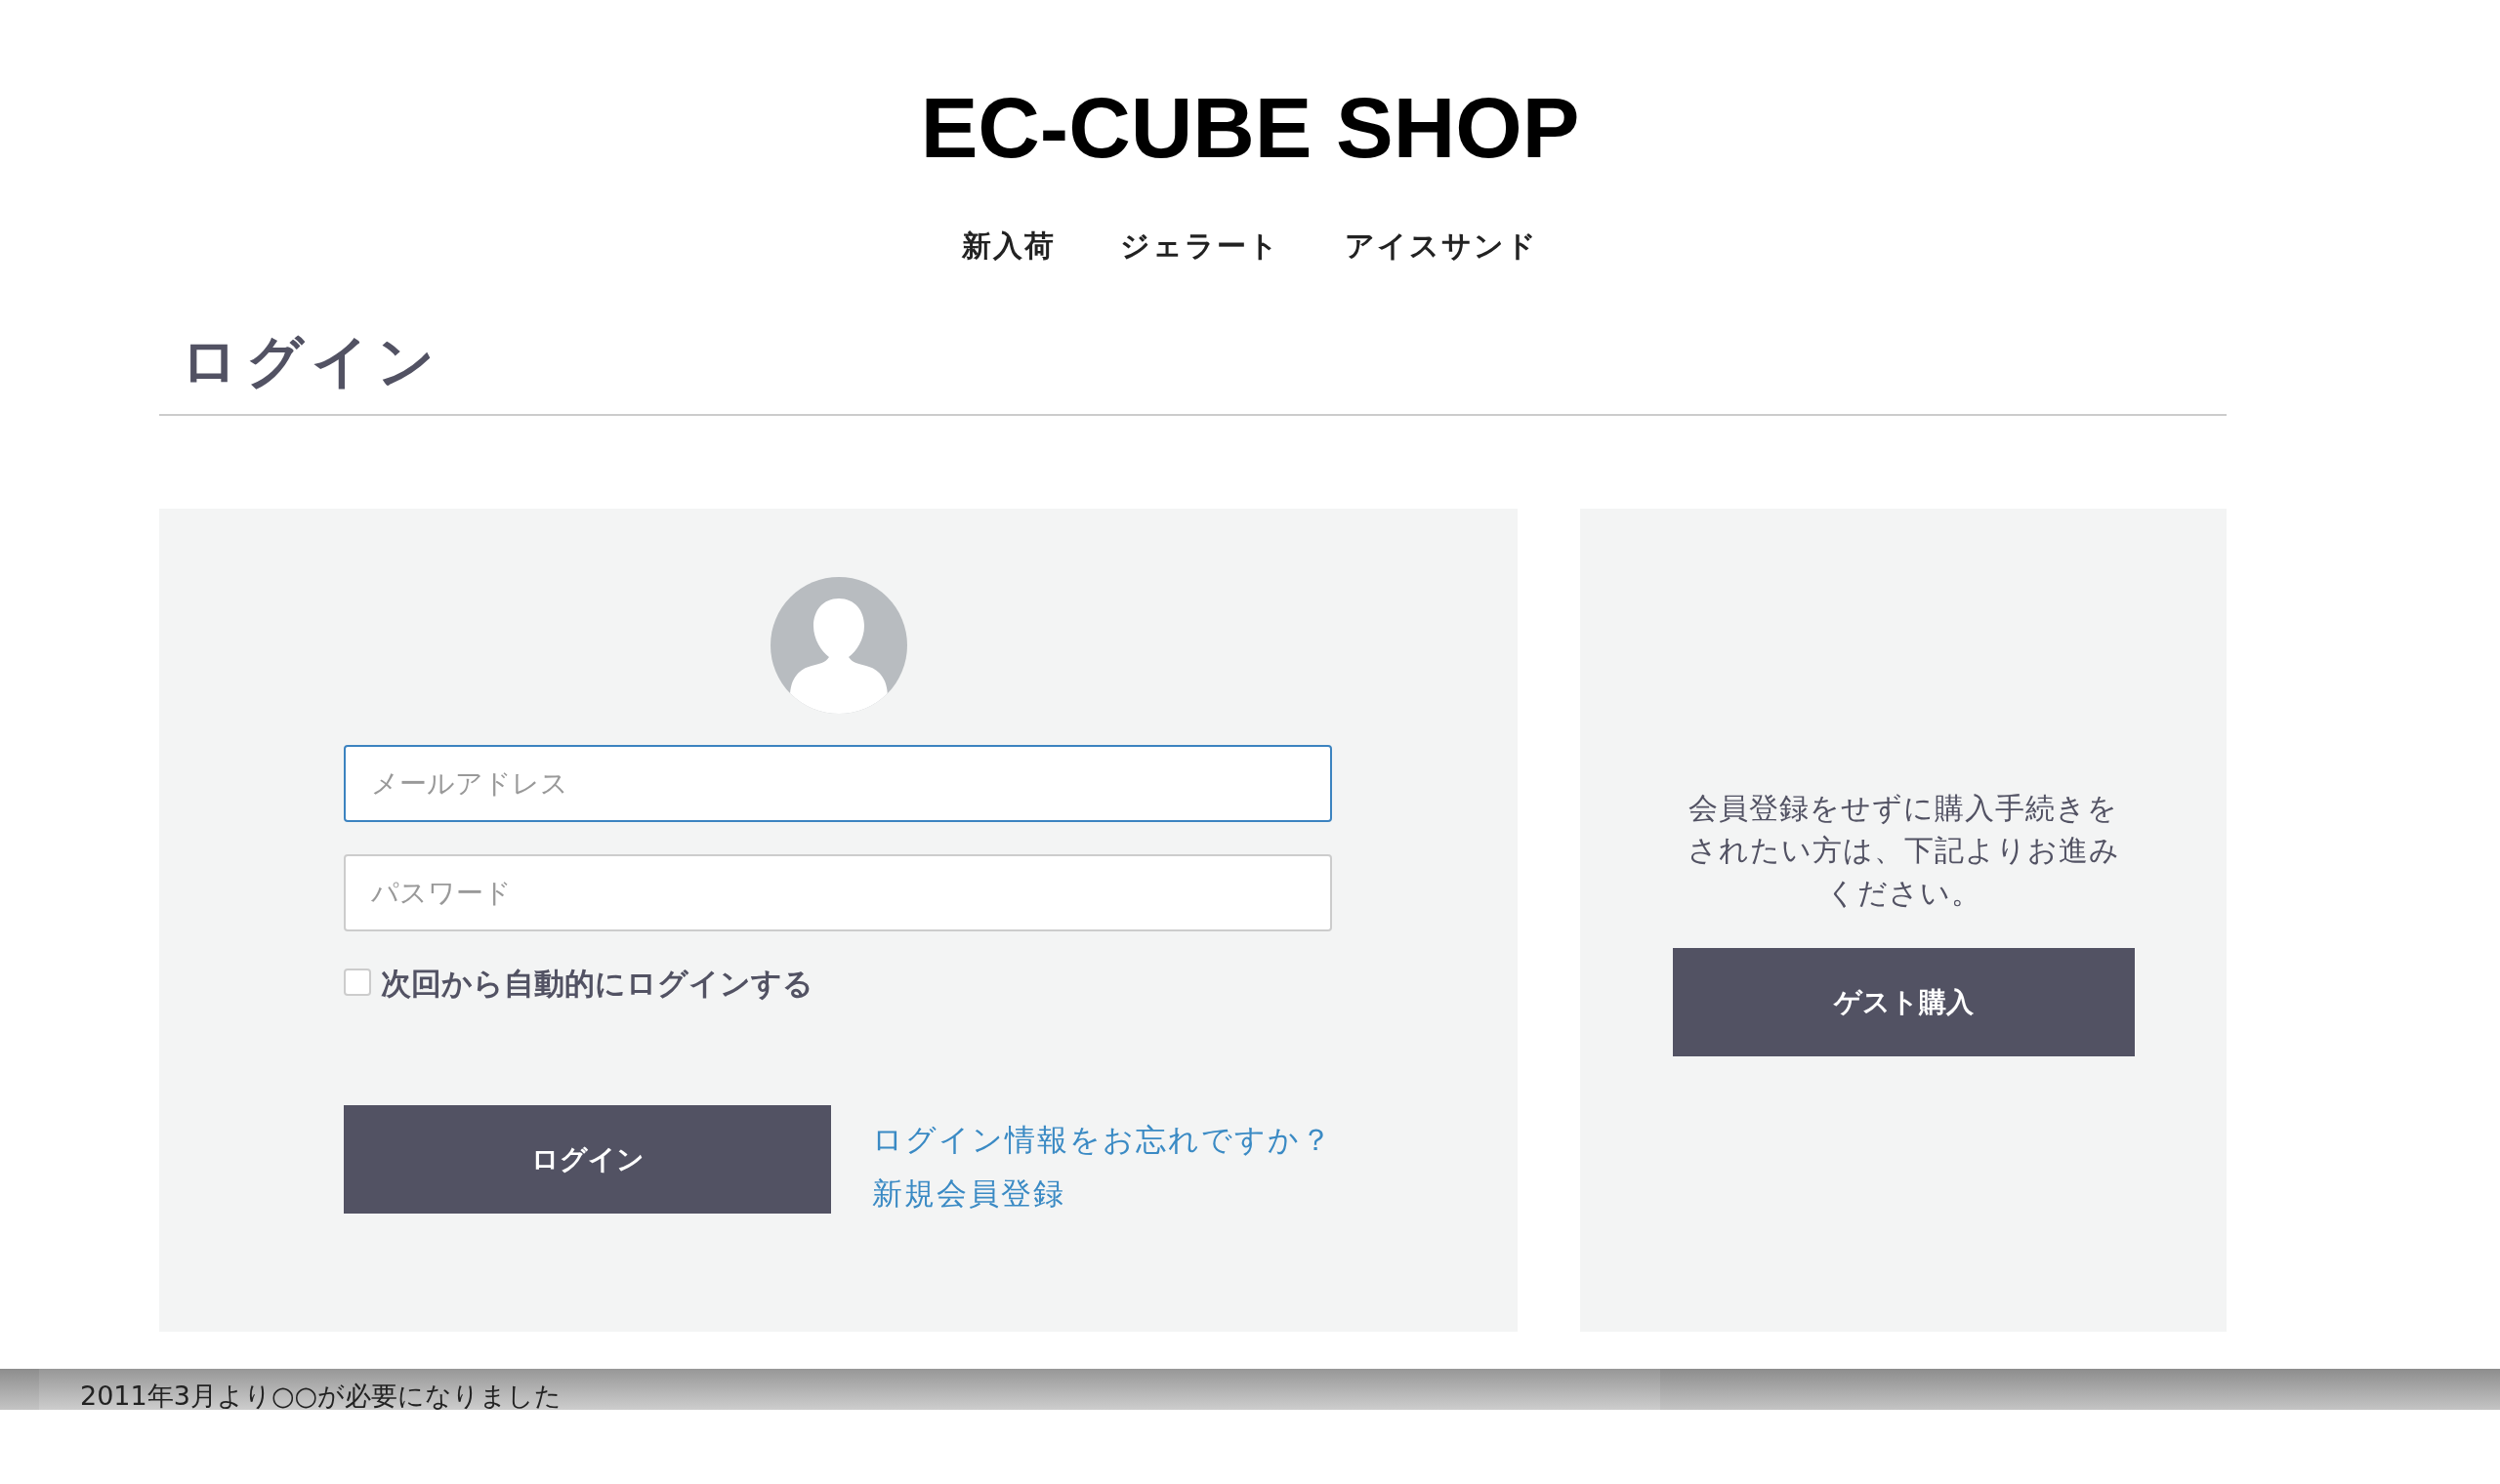  Describe the element at coordinates (587, 1160) in the screenshot. I see `login-button: ログイン` at that location.